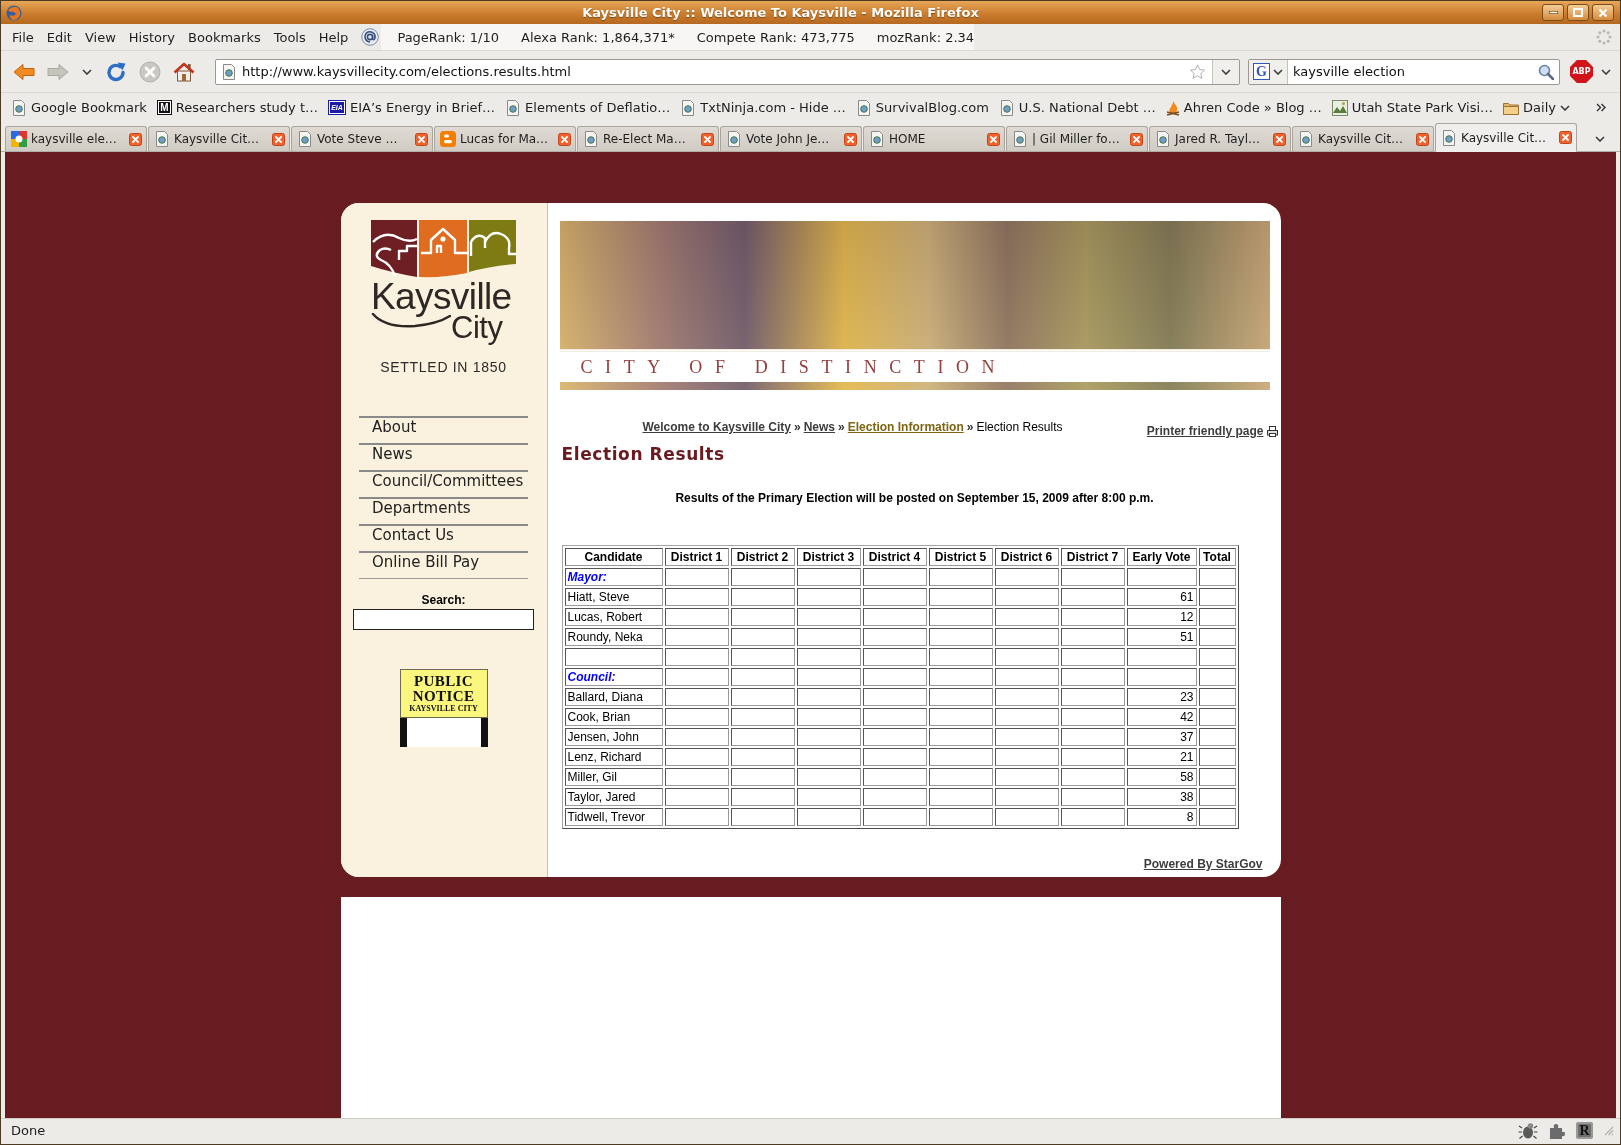 The image size is (1621, 1145). Describe the element at coordinates (1161, 557) in the screenshot. I see `column-header: Early Vote` at that location.